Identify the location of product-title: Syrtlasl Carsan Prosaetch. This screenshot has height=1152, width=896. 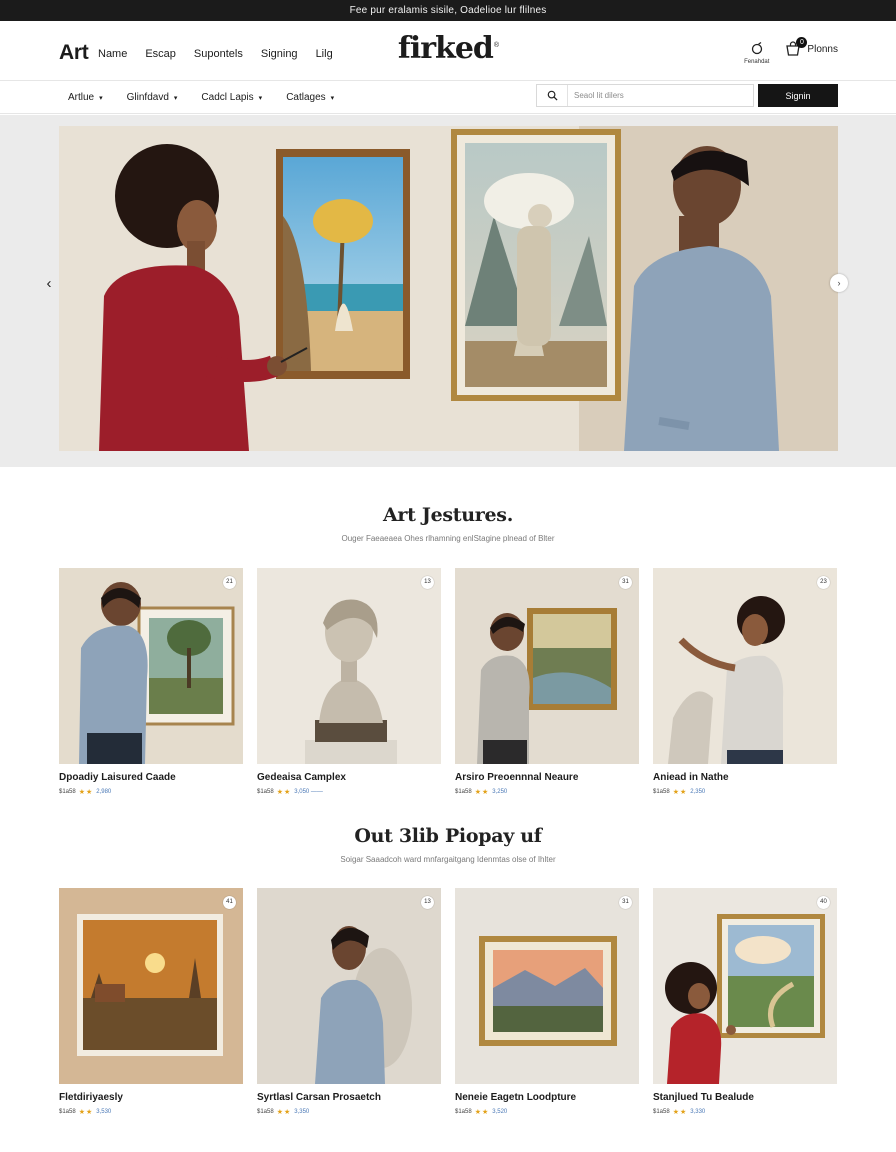
(319, 1097).